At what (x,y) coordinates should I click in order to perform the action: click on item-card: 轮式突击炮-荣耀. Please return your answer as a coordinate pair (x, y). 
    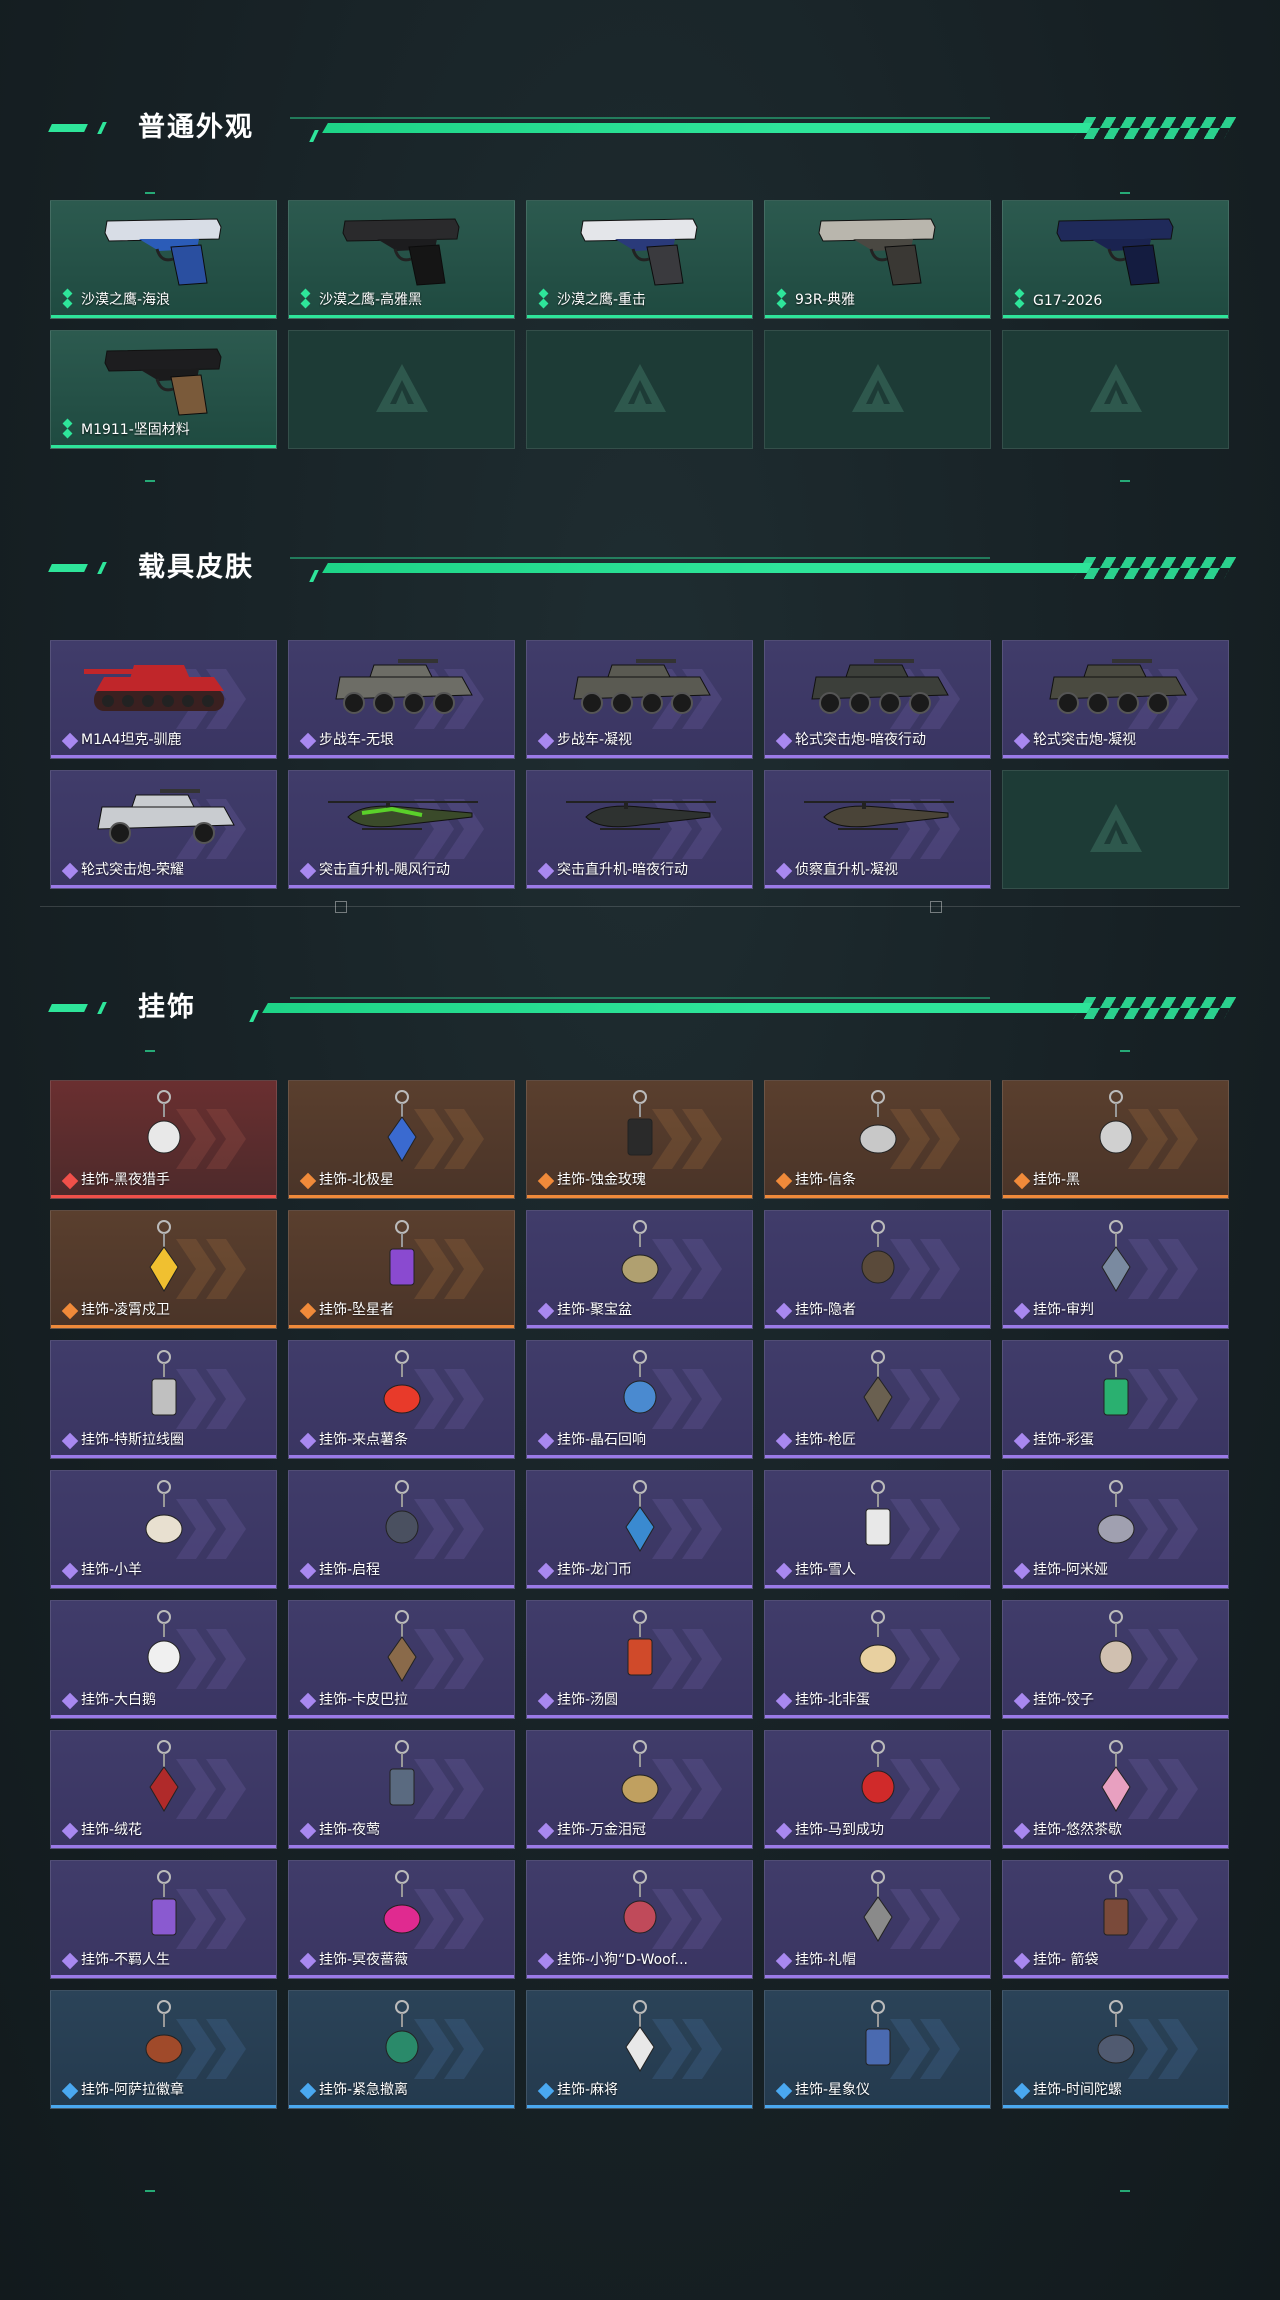
    Looking at the image, I should click on (163, 829).